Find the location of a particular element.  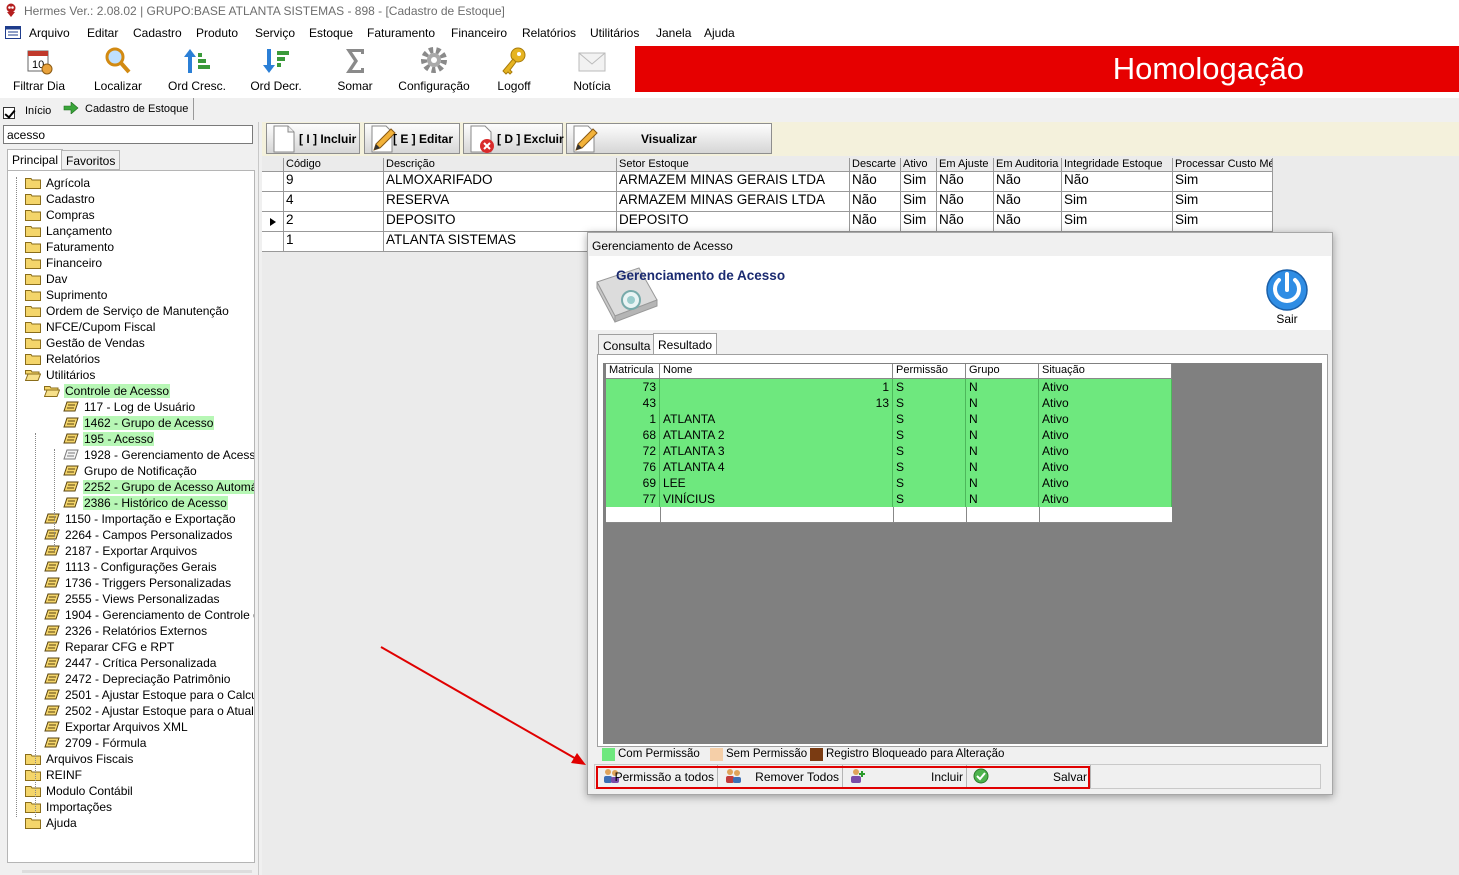

horizontal-scrollbar is located at coordinates (137, 871).